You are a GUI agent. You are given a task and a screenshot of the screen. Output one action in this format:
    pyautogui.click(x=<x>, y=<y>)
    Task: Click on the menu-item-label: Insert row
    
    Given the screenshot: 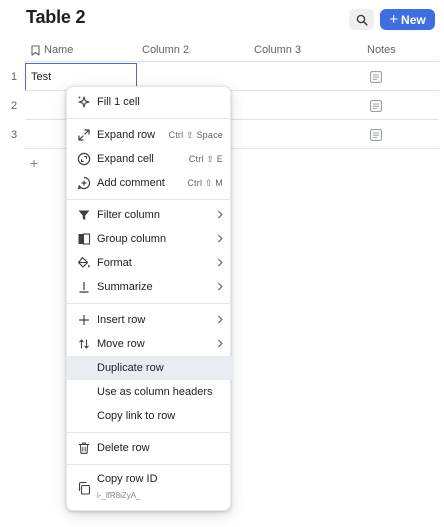 What is the action you would take?
    pyautogui.click(x=121, y=320)
    